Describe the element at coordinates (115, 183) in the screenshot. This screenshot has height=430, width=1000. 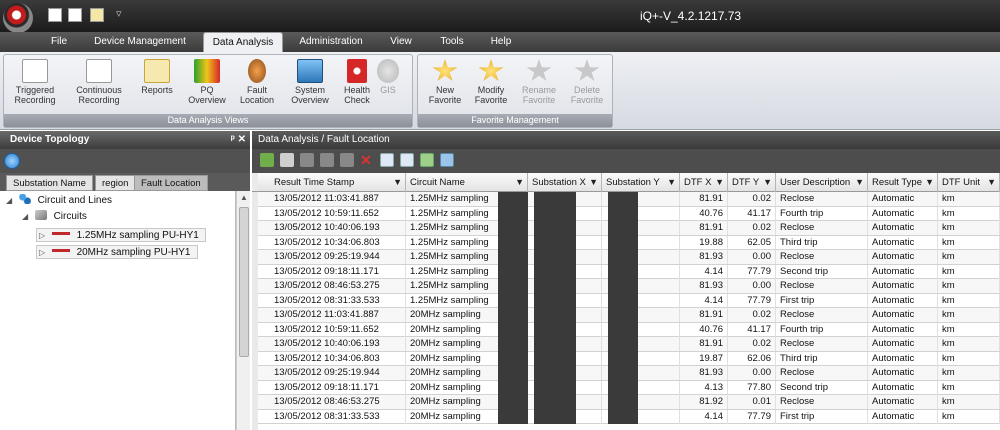
I see `tab-region: region` at that location.